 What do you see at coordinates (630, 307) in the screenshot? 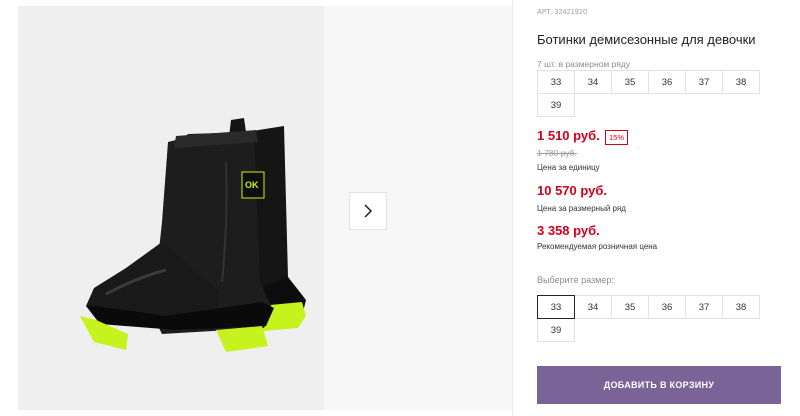
I see `size-option-35: 35` at bounding box center [630, 307].